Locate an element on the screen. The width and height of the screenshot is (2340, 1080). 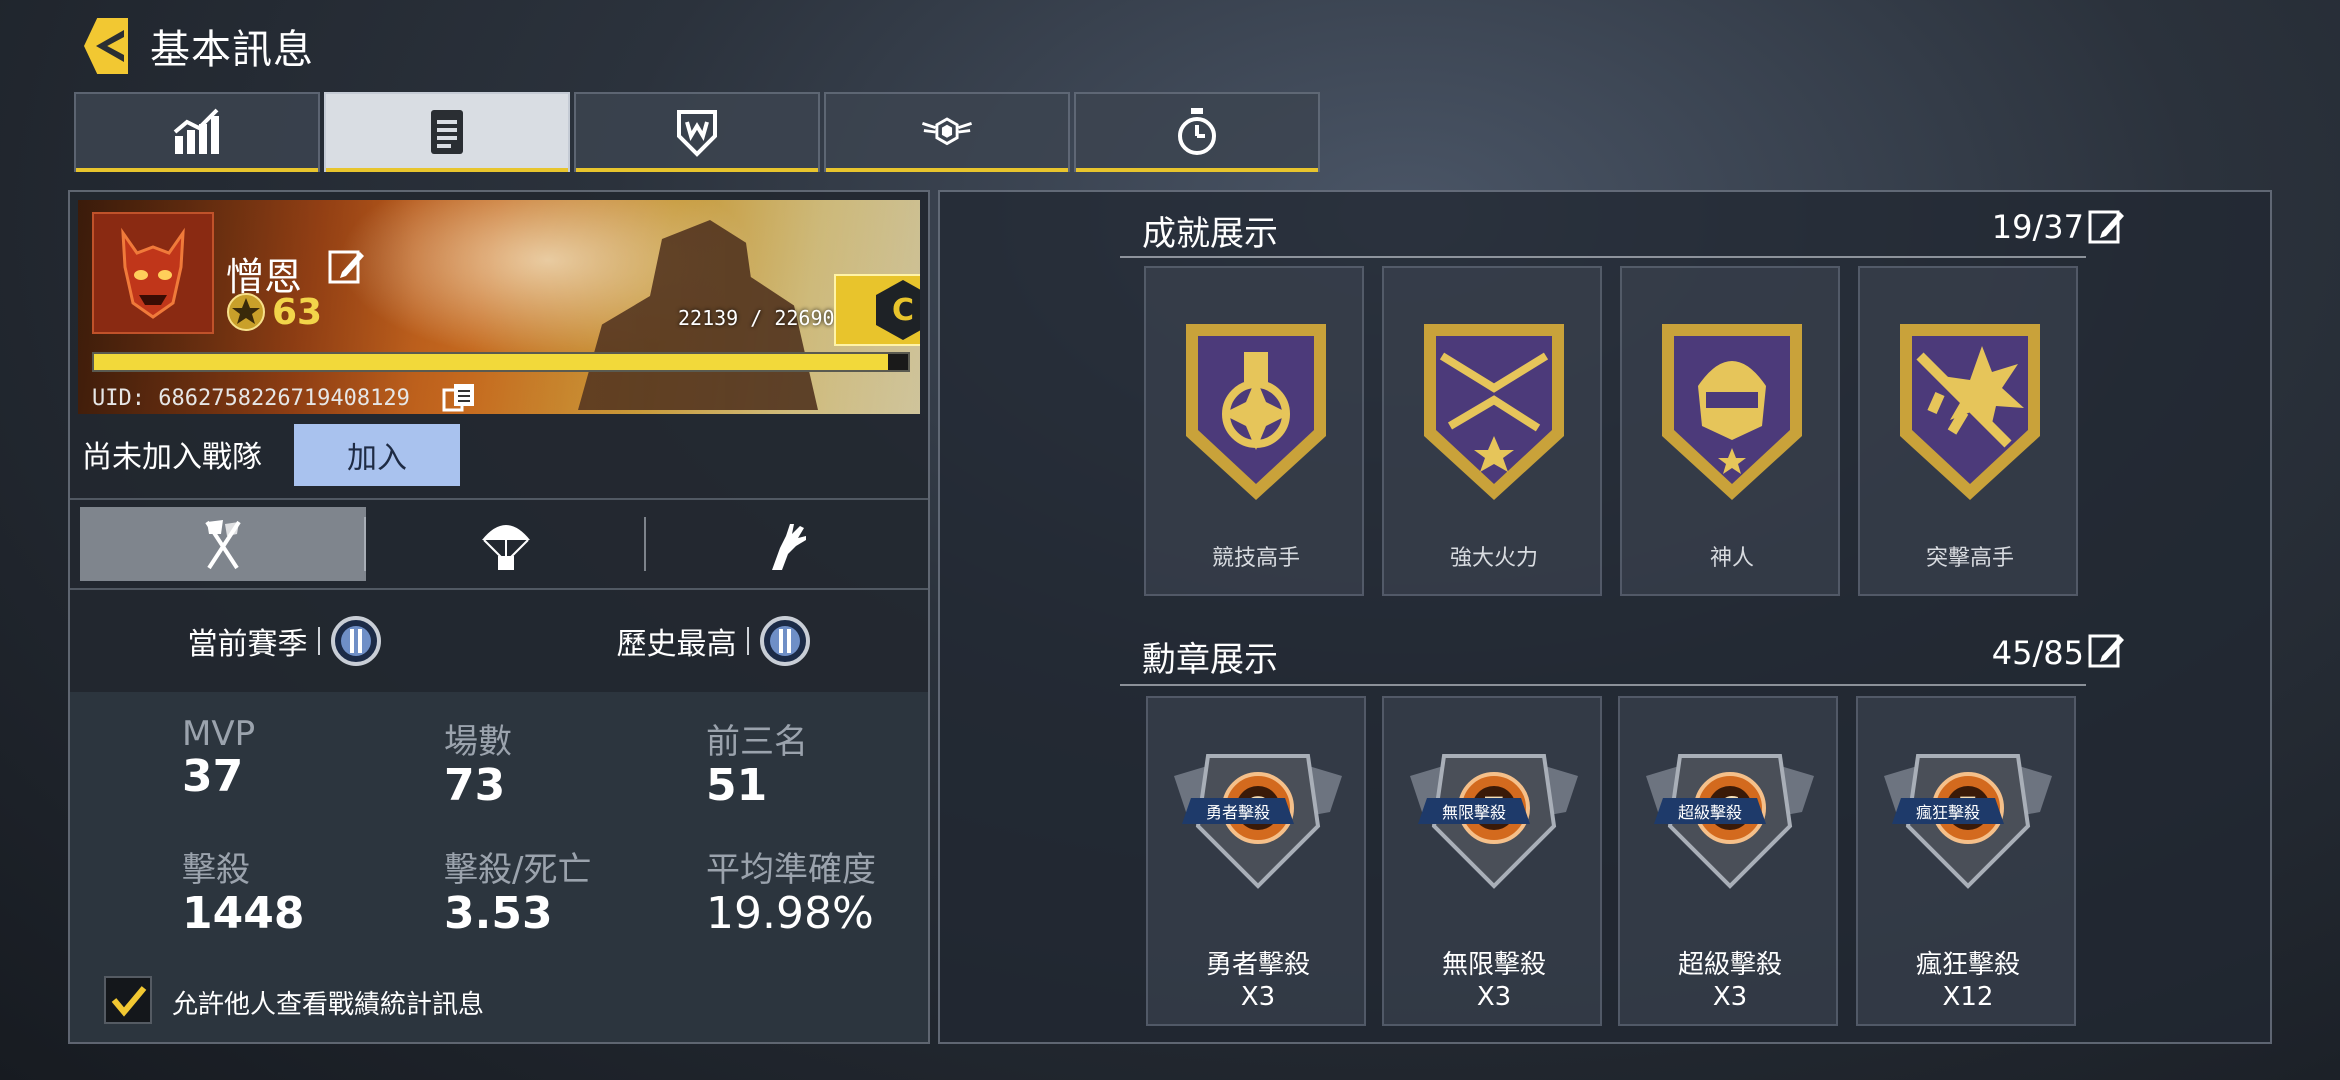
medals-title: 勳章展示 is located at coordinates (1210, 660).